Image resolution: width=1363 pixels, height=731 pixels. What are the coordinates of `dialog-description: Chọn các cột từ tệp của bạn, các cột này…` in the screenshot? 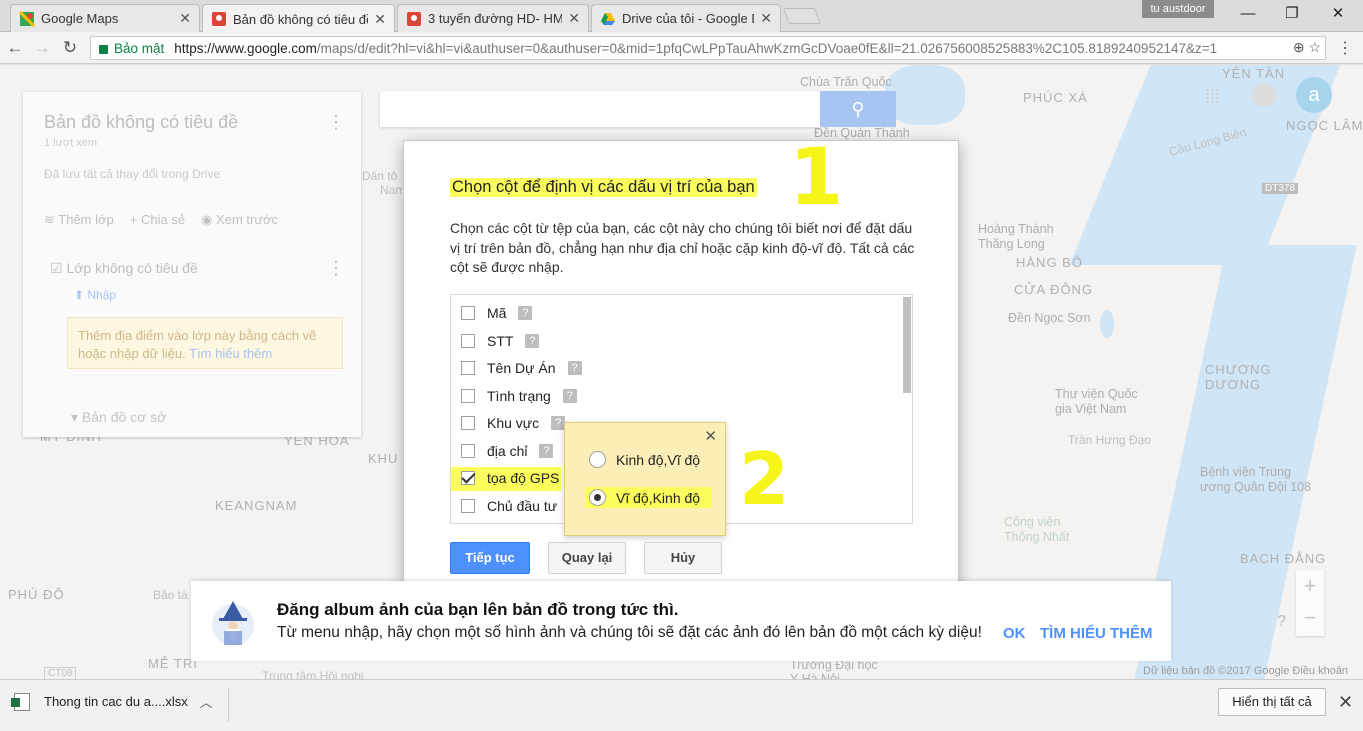 It's located at (682, 247).